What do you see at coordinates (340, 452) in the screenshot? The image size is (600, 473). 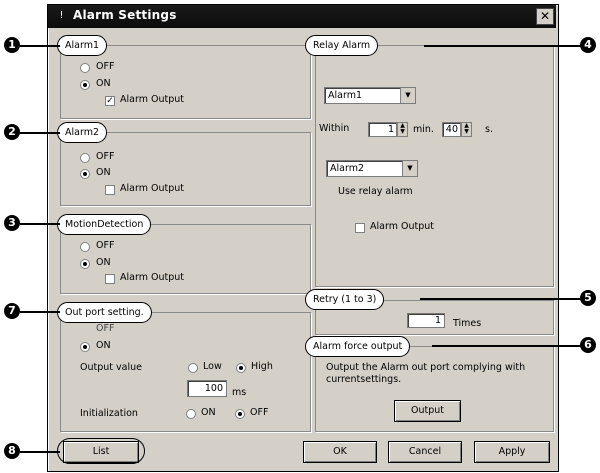 I see `ok-button: OK` at bounding box center [340, 452].